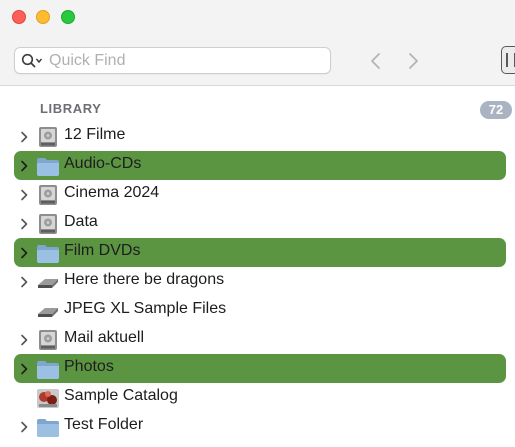 The image size is (515, 447). Describe the element at coordinates (104, 337) in the screenshot. I see `sidebar-item-label: Mail aktuell` at that location.